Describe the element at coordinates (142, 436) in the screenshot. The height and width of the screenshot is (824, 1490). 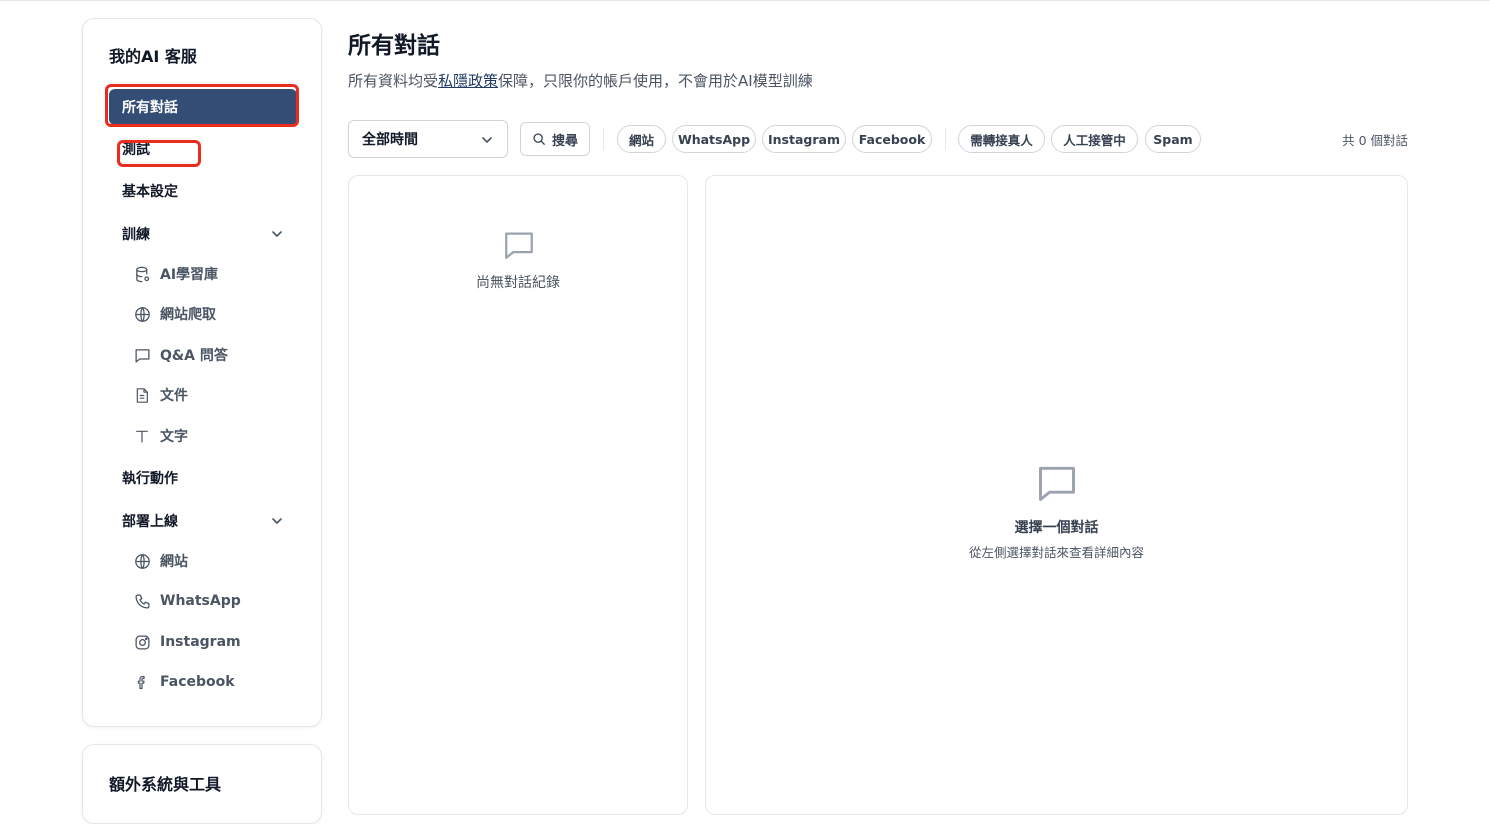
I see `text-t-icon` at that location.